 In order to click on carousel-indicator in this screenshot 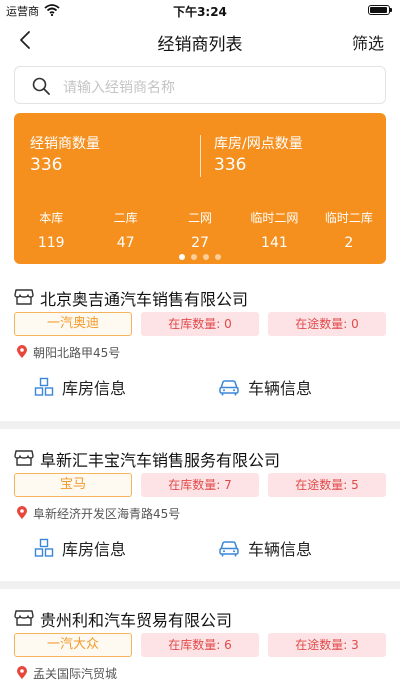, I will do `click(200, 257)`.